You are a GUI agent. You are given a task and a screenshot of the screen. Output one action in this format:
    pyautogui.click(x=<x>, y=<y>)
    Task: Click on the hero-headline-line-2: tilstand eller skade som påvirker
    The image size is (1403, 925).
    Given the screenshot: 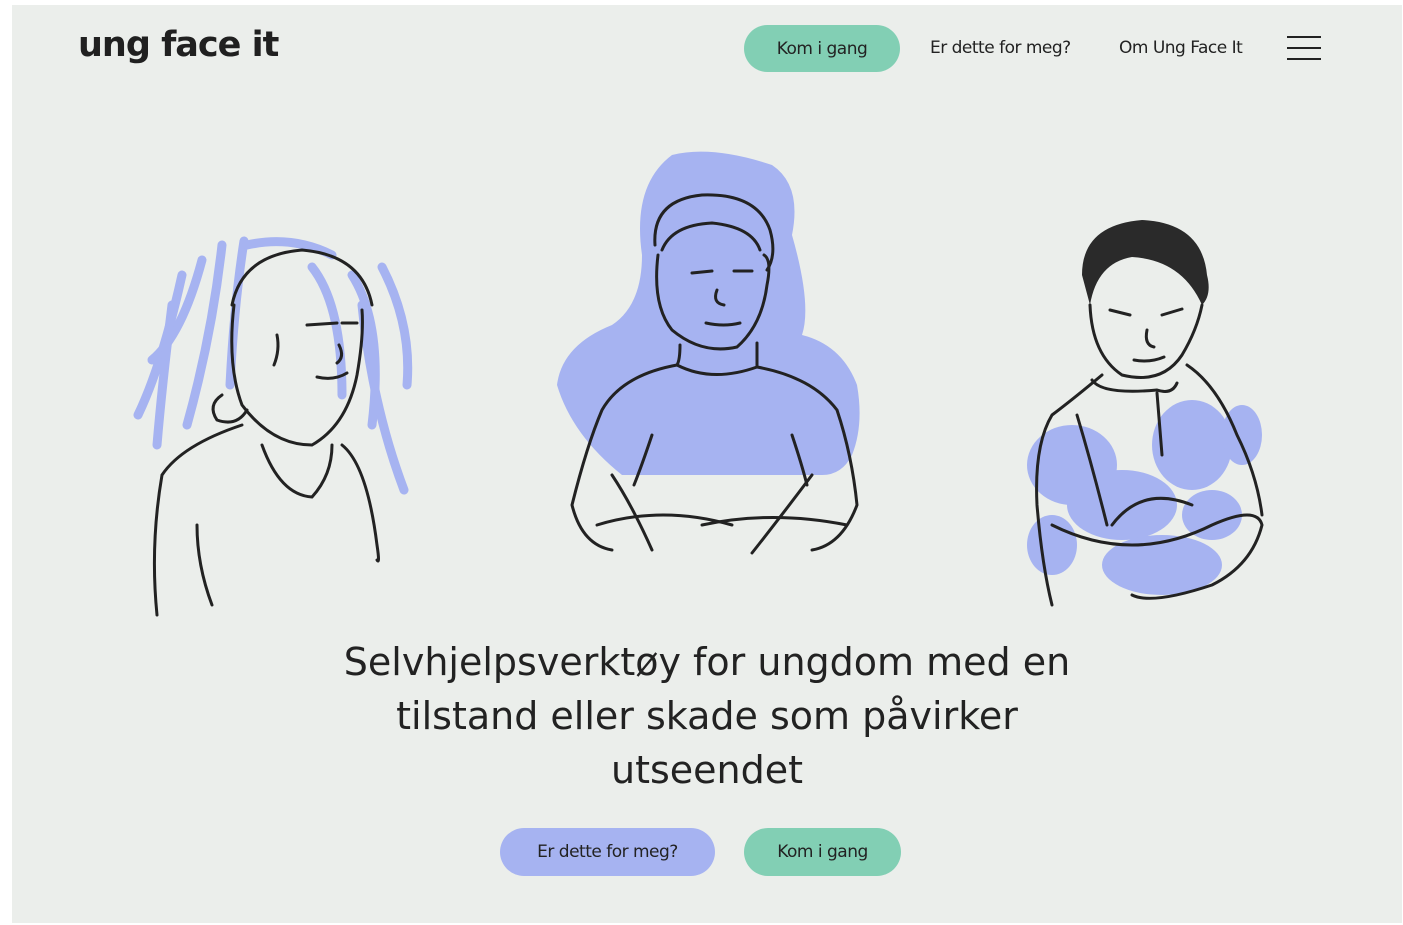 What is the action you would take?
    pyautogui.click(x=707, y=716)
    